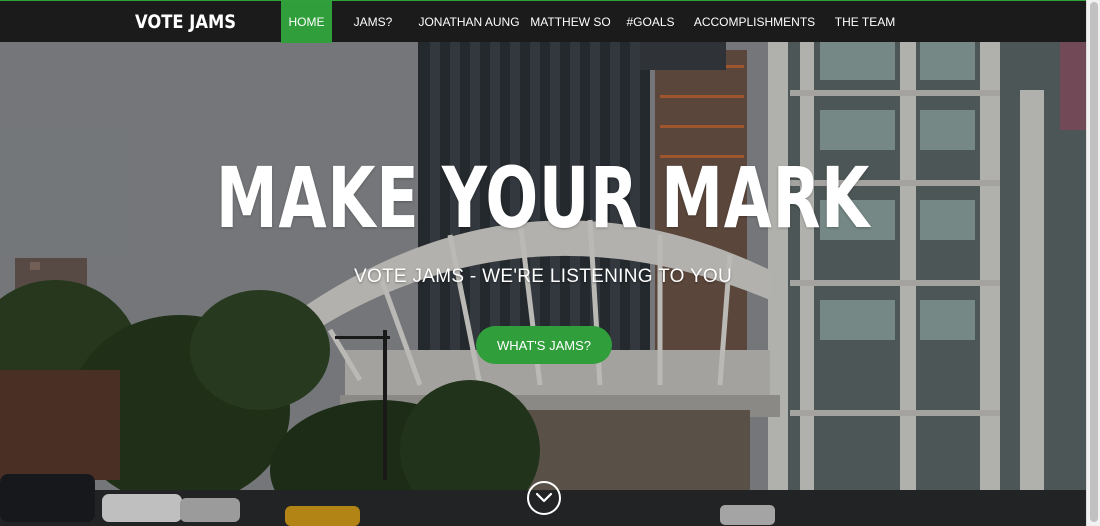 The image size is (1100, 526). I want to click on nav-item-the-team: THE TEAM, so click(865, 22).